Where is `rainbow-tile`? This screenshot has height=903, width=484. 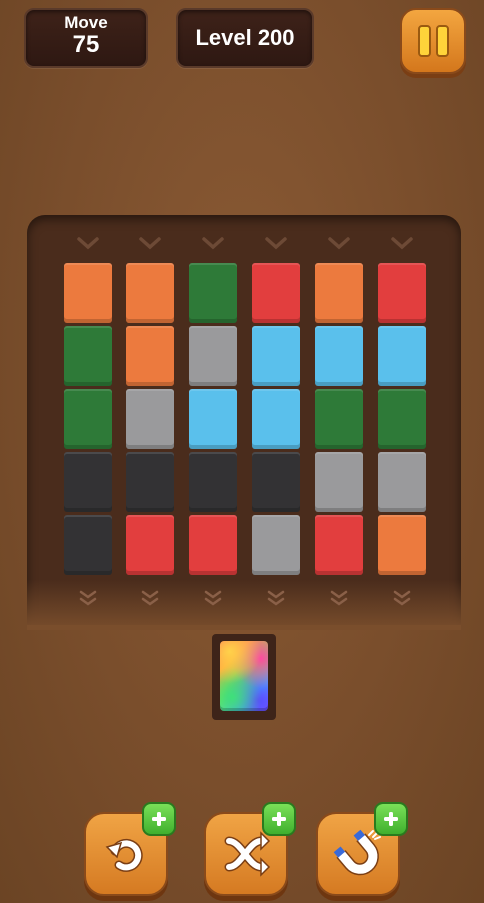 rainbow-tile is located at coordinates (244, 676).